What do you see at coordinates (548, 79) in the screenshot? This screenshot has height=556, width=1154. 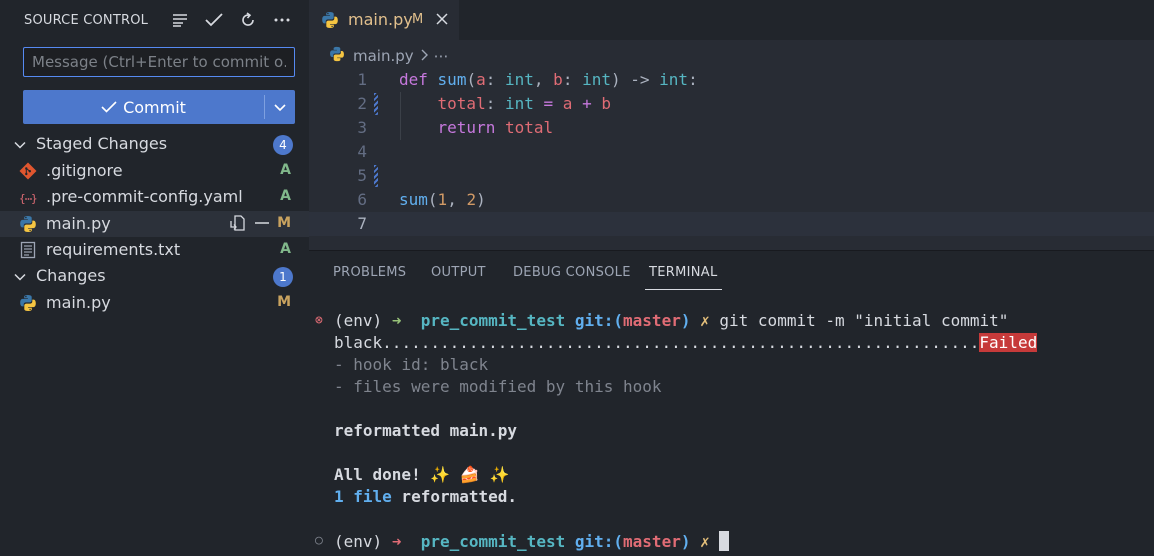 I see `code-text: def sum(a: int, b: int) -> int:` at bounding box center [548, 79].